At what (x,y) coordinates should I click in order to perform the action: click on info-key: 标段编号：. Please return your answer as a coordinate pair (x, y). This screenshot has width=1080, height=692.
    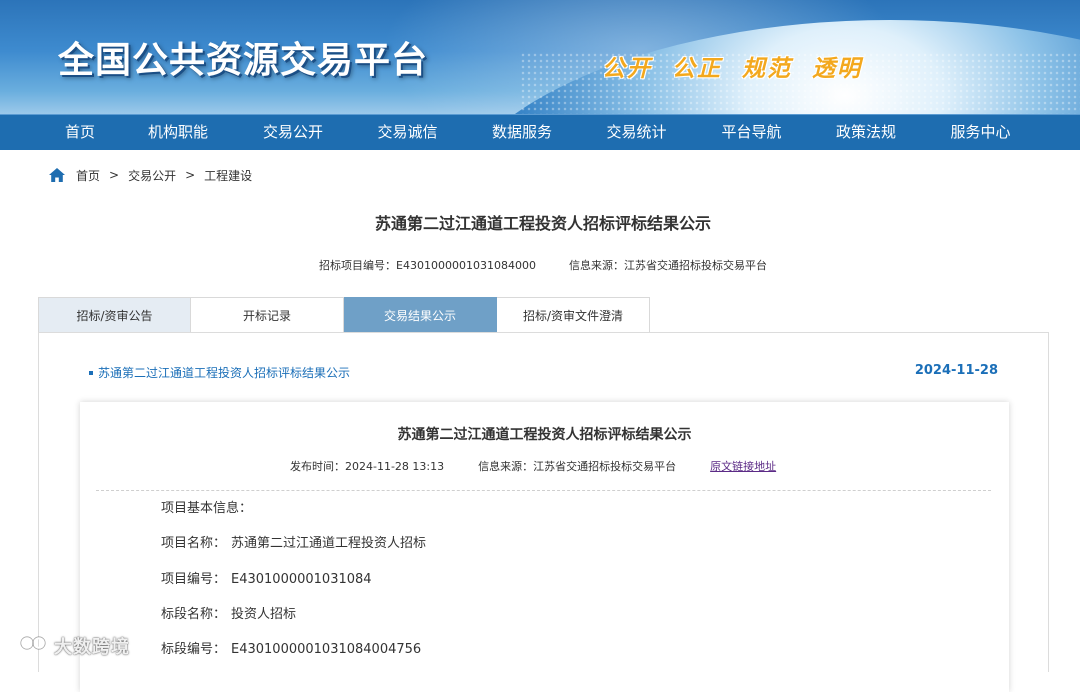
    Looking at the image, I should click on (194, 649).